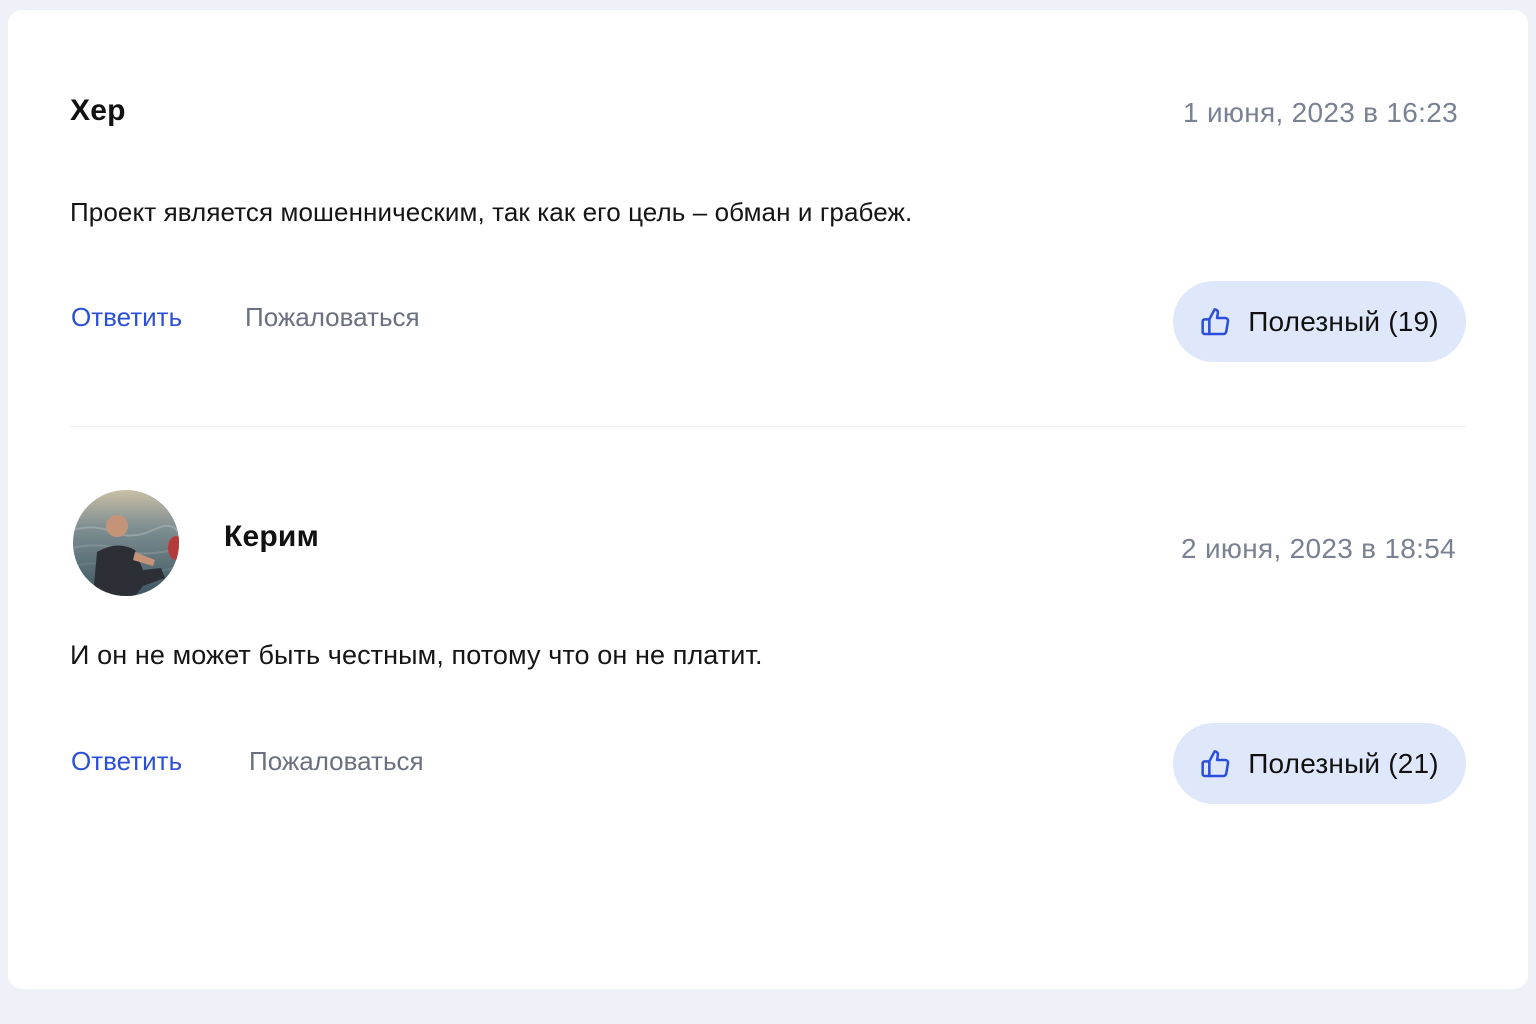  Describe the element at coordinates (271, 536) in the screenshot. I see `comment-author: Керим` at that location.